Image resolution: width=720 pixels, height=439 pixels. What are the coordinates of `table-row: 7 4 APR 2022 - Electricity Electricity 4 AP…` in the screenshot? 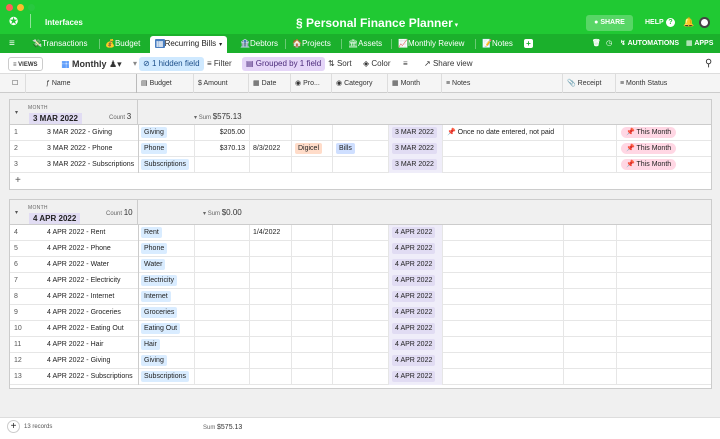 It's located at (360, 281).